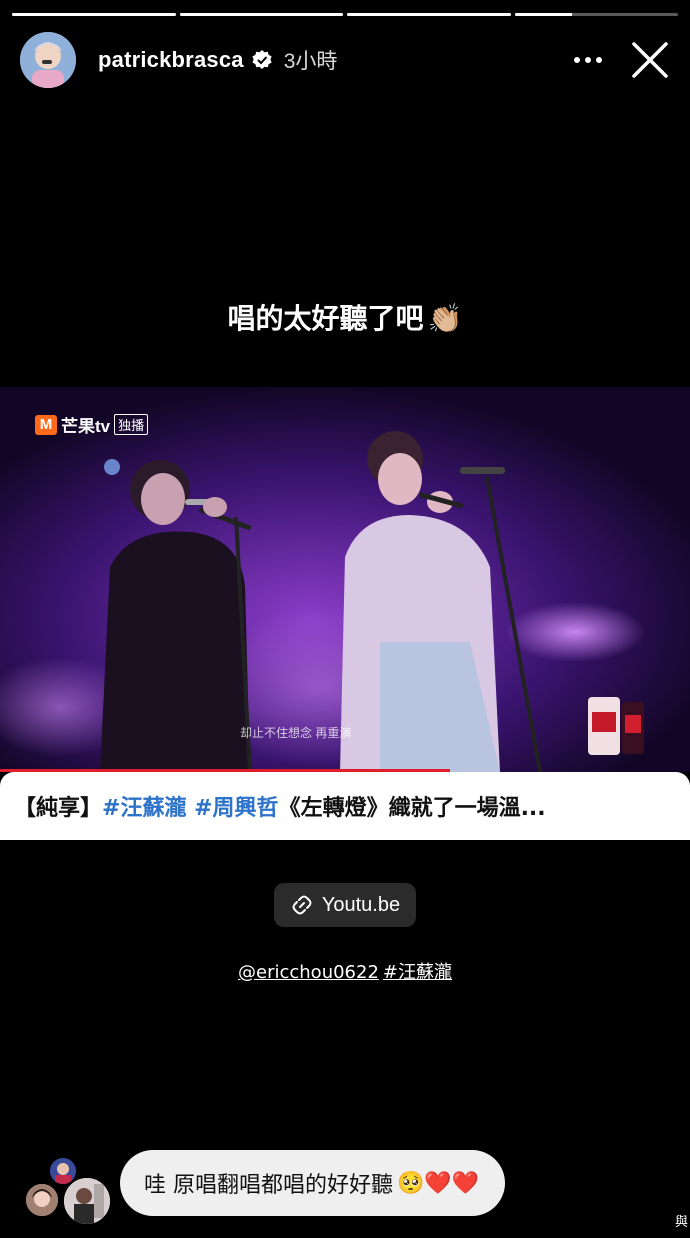 The height and width of the screenshot is (1238, 690). I want to click on mentions-row: @ericchou0622 #汪蘇瀧, so click(345, 971).